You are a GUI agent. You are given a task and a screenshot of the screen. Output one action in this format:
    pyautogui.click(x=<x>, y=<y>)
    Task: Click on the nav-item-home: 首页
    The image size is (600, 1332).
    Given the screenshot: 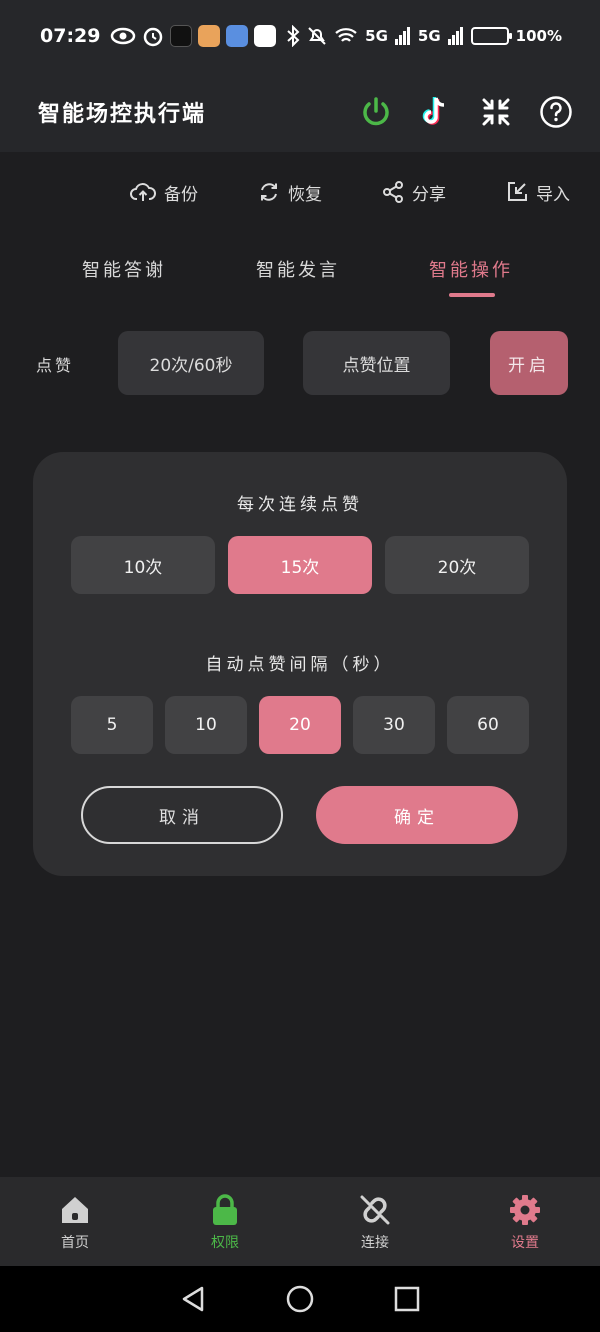 What is the action you would take?
    pyautogui.click(x=75, y=1221)
    